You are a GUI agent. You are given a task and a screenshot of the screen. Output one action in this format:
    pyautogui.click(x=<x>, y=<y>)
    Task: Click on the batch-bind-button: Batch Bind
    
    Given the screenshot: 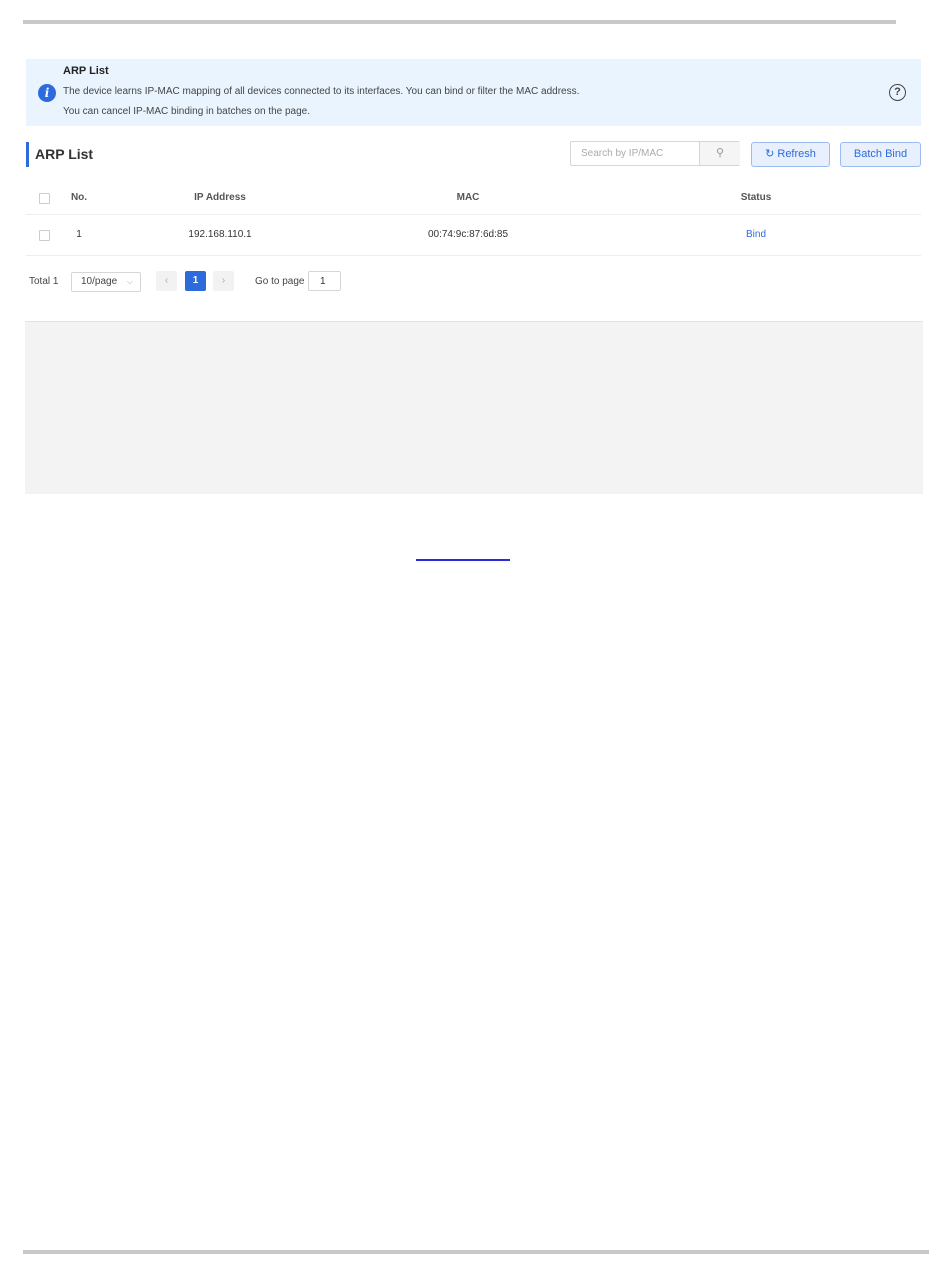 What is the action you would take?
    pyautogui.click(x=880, y=154)
    